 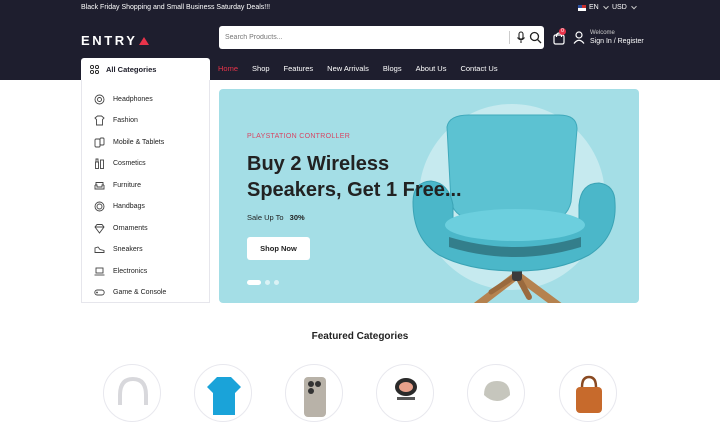 I want to click on diamond-icon, so click(x=99, y=228).